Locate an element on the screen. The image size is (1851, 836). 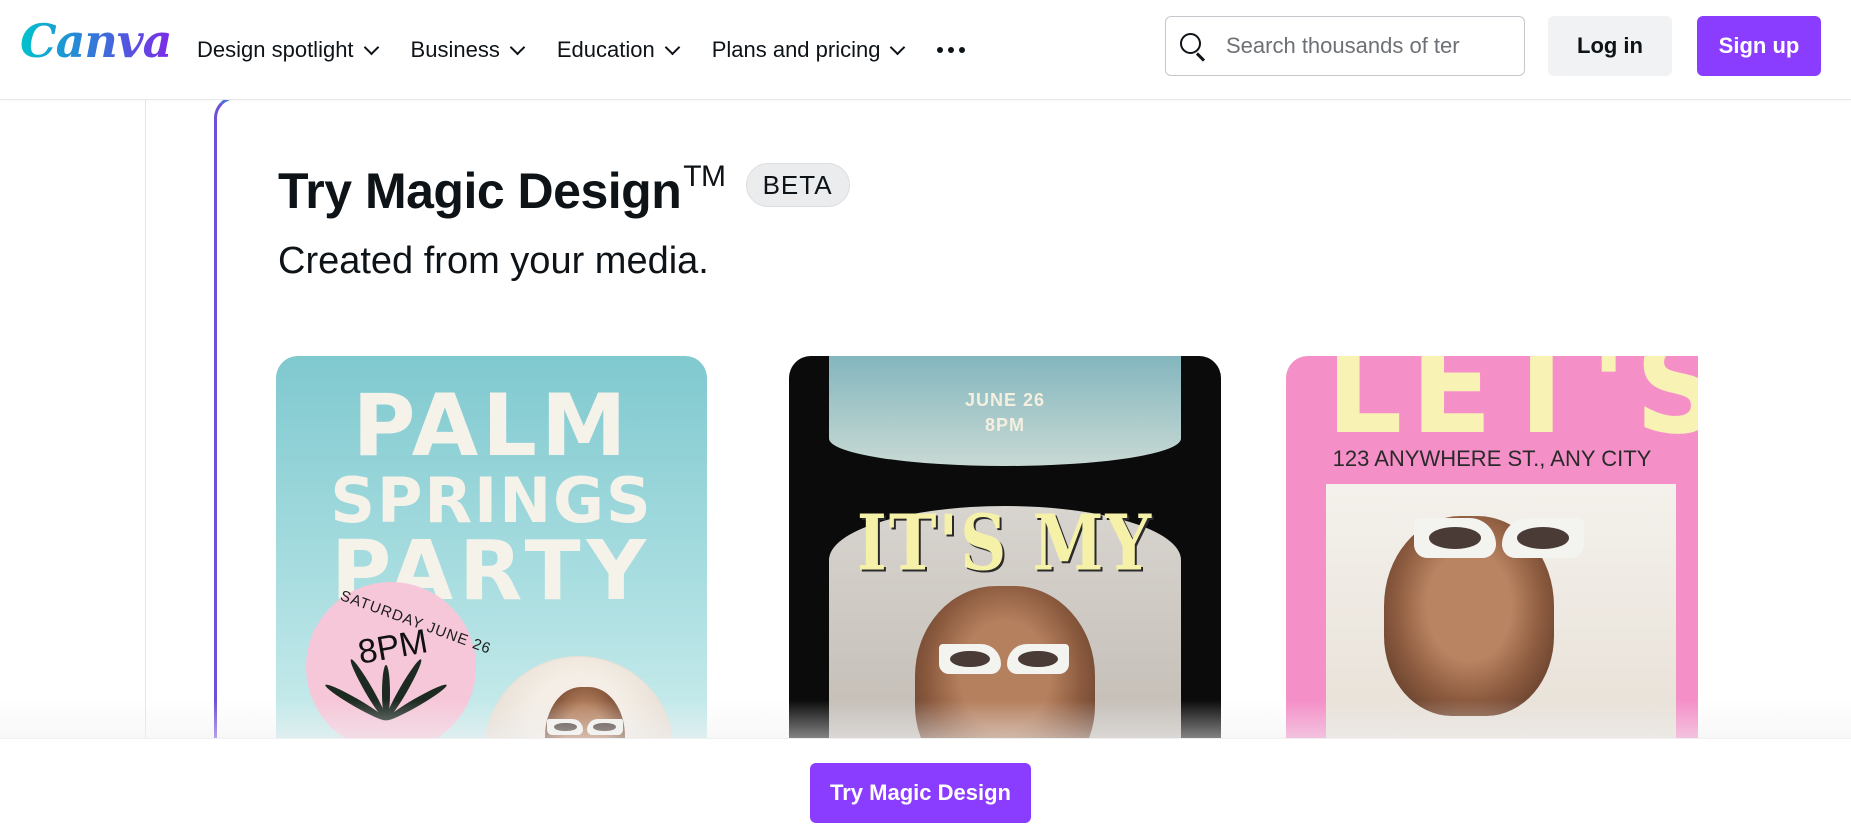
poster-text: PALM is located at coordinates (491, 426).